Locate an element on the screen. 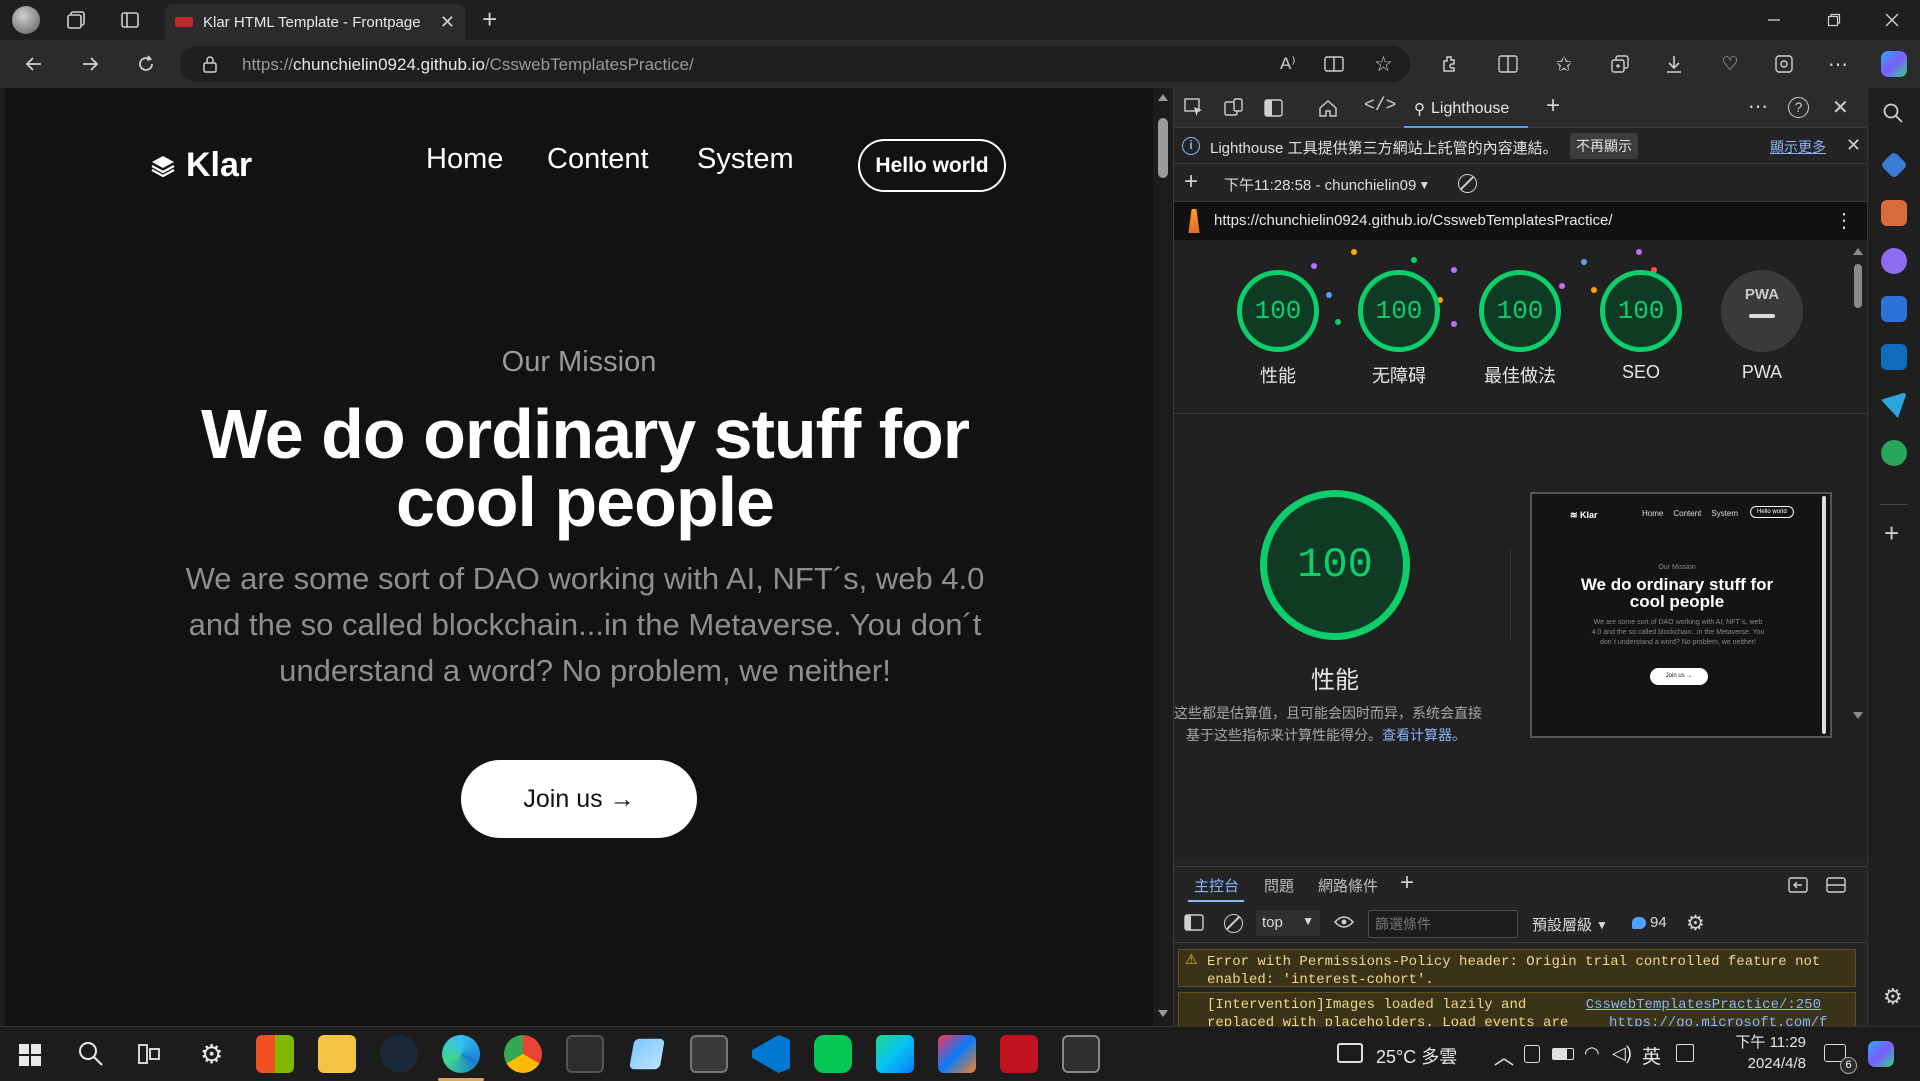  clock: 下午 11:29 2024/4/8 is located at coordinates (1761, 1053).